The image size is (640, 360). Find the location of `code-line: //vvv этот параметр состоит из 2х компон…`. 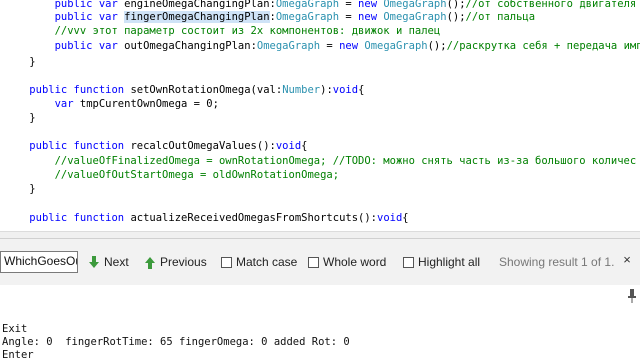

code-line: //vvv этот параметр состоит из 2х компон… is located at coordinates (222, 31).